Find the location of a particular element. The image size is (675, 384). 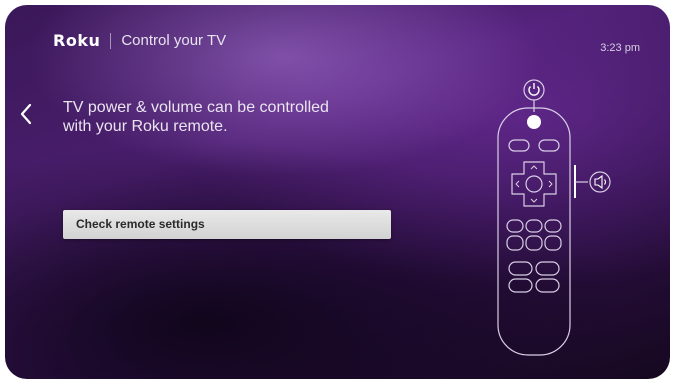

message-line-2: with your Roku remote. is located at coordinates (145, 126).